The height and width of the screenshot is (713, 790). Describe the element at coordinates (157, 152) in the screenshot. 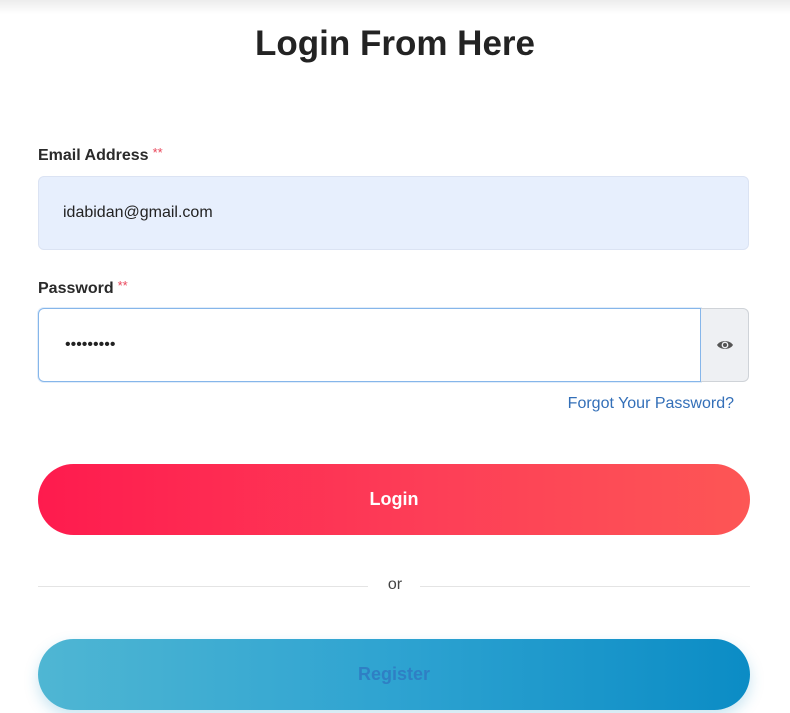

I see `email-required-mark: **` at that location.